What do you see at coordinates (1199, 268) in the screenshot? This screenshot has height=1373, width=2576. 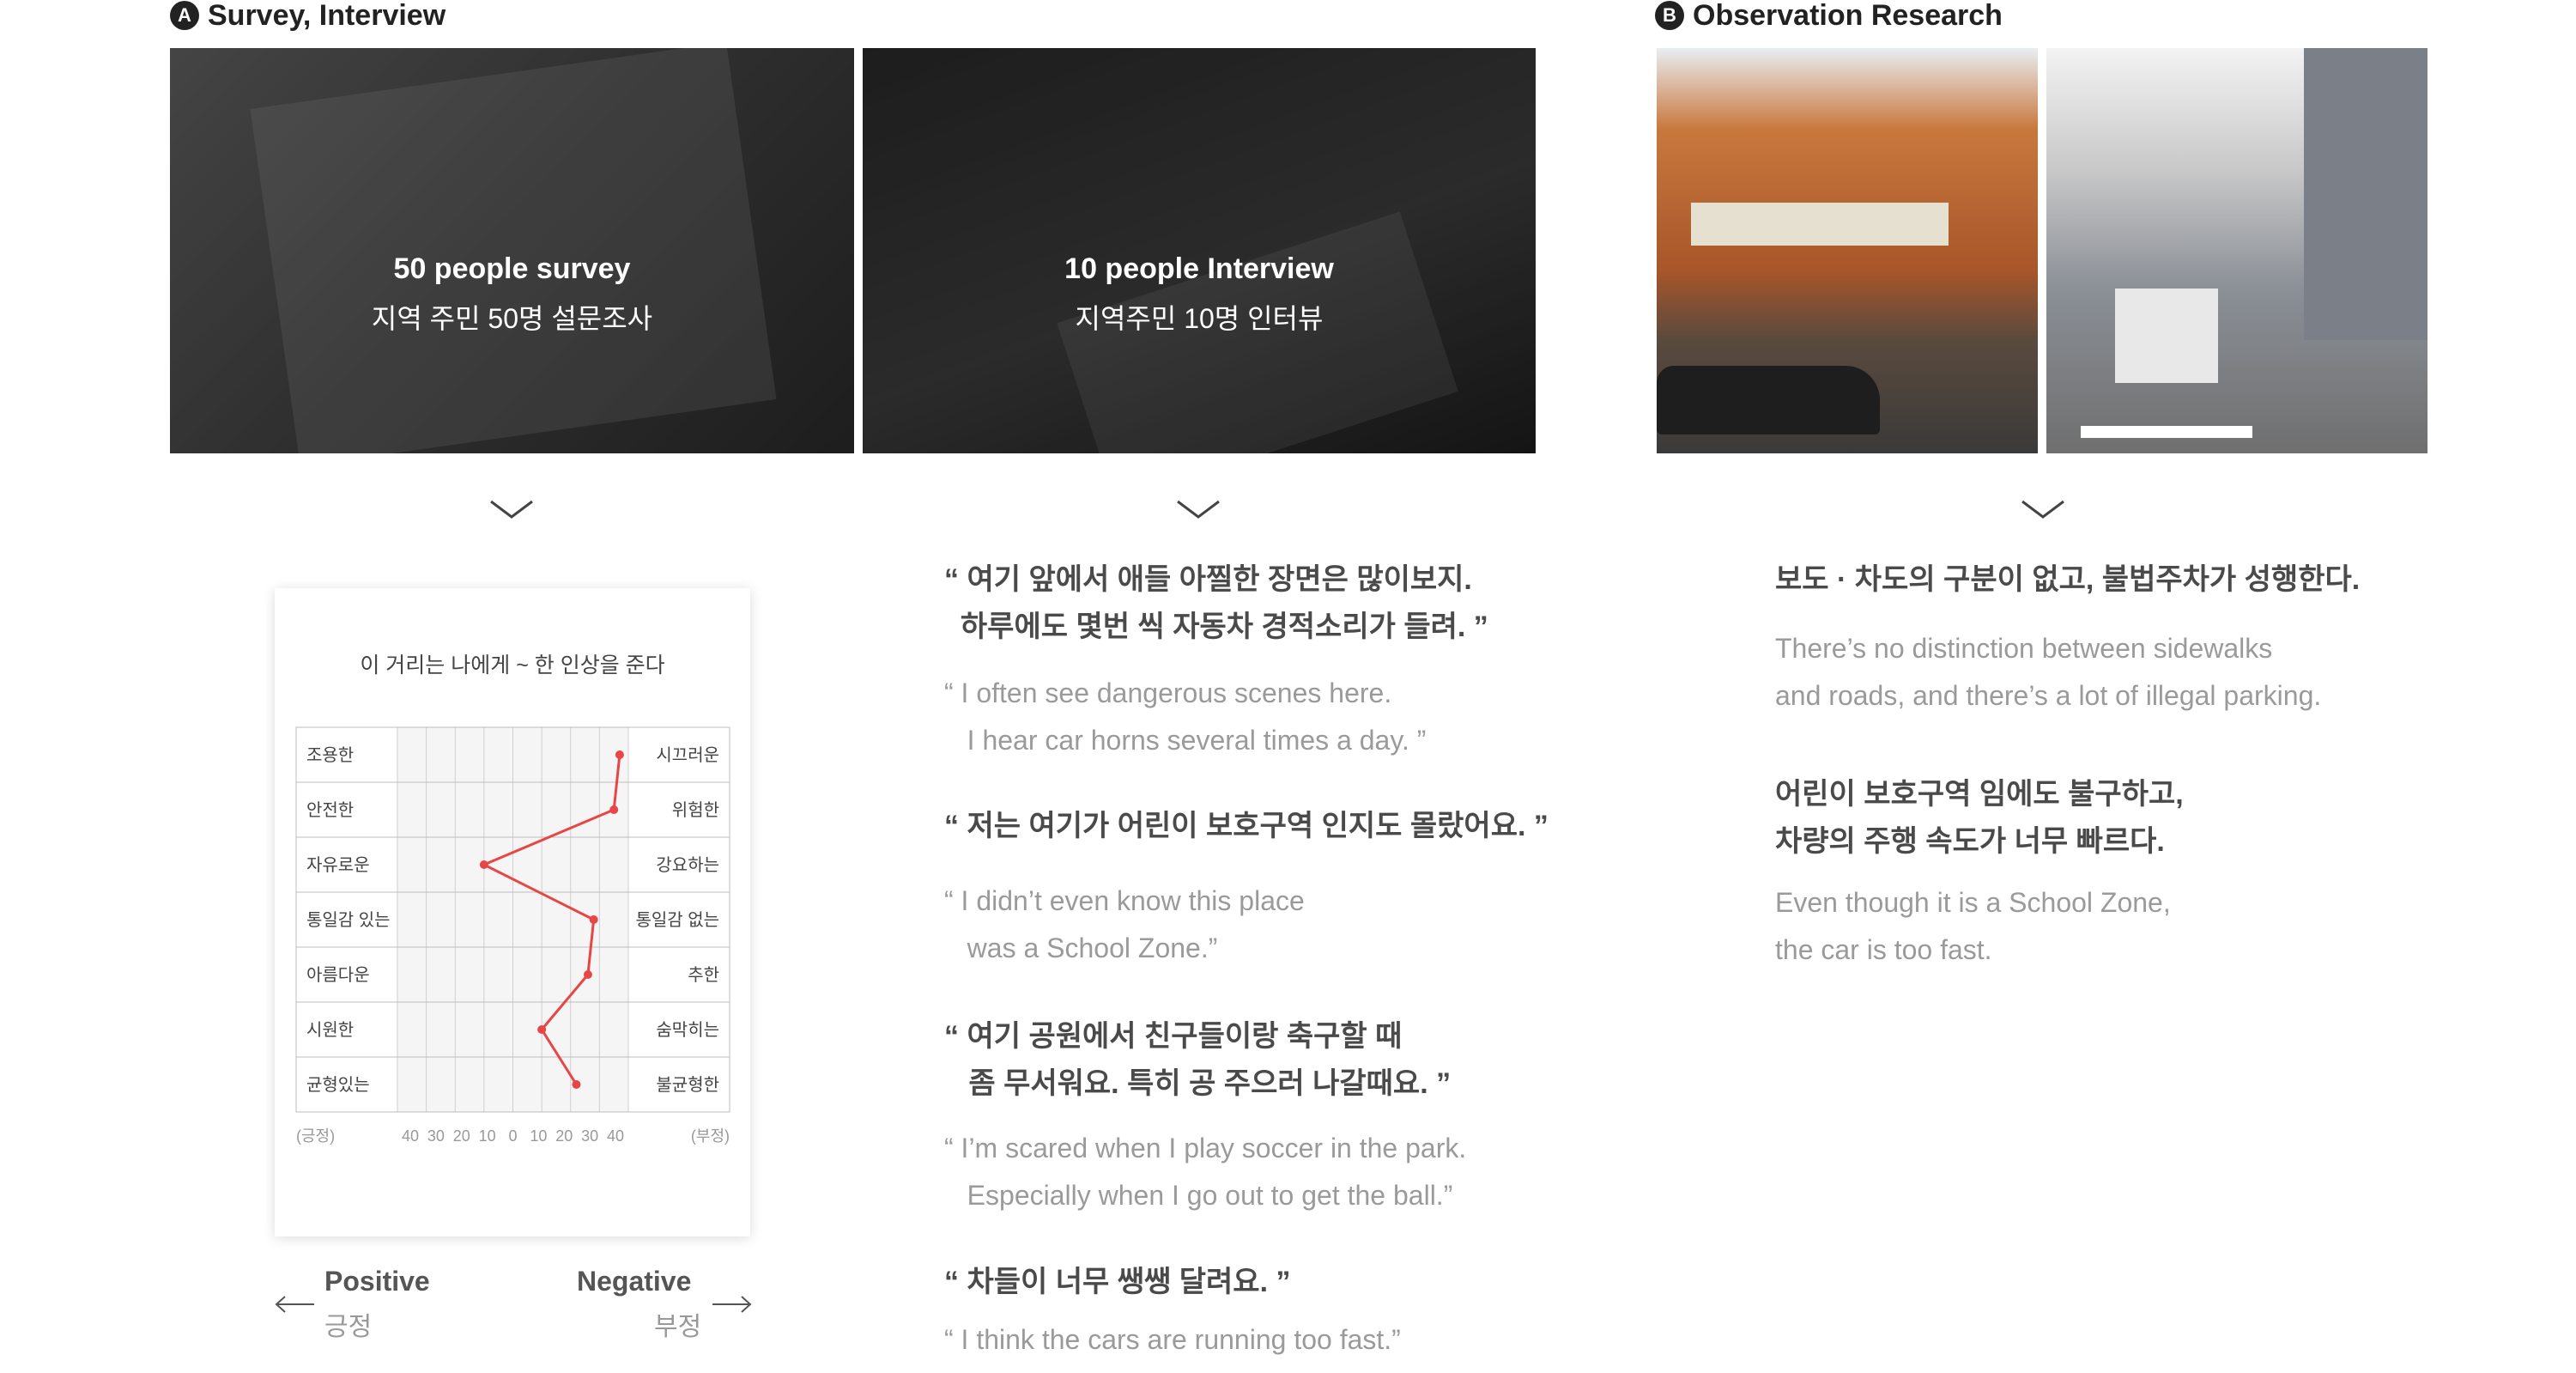 I see `interview-caption-en: 10 people Interview` at bounding box center [1199, 268].